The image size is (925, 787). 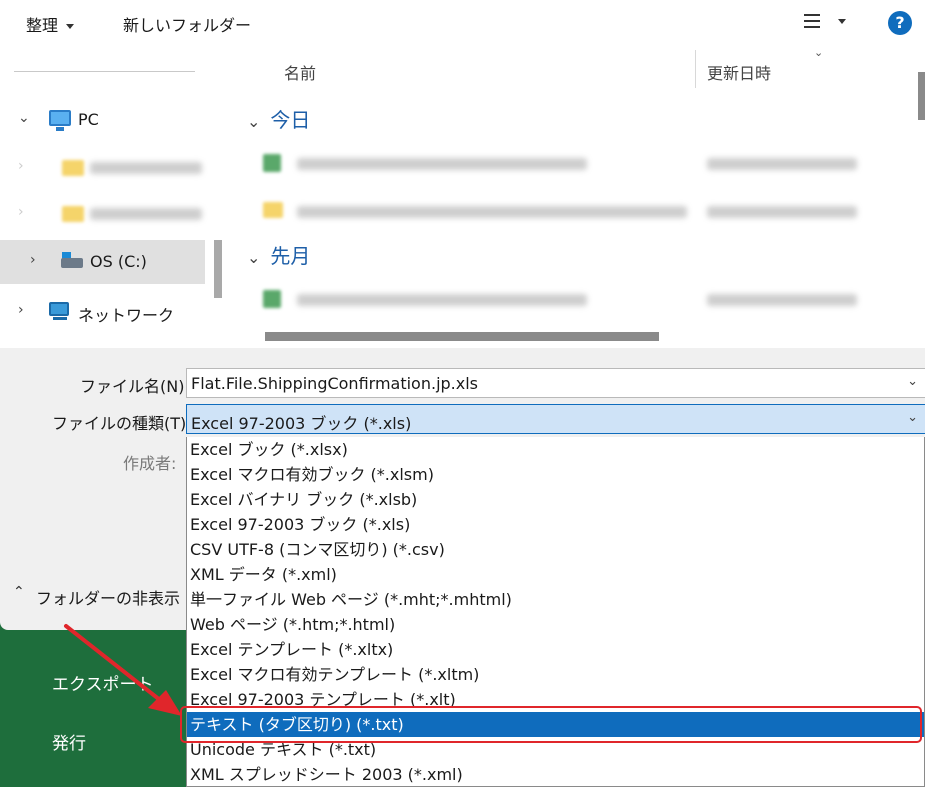 I want to click on navigation-pane: ⌄ PC › › › OS (C:) › ネットワーク, so click(x=103, y=197).